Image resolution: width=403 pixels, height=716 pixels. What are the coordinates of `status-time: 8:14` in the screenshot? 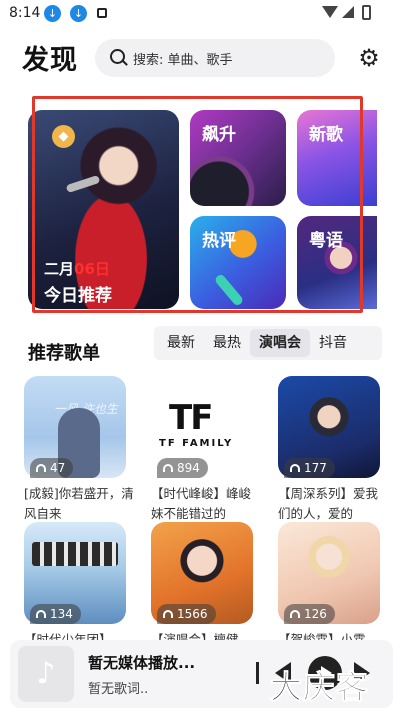 It's located at (25, 13).